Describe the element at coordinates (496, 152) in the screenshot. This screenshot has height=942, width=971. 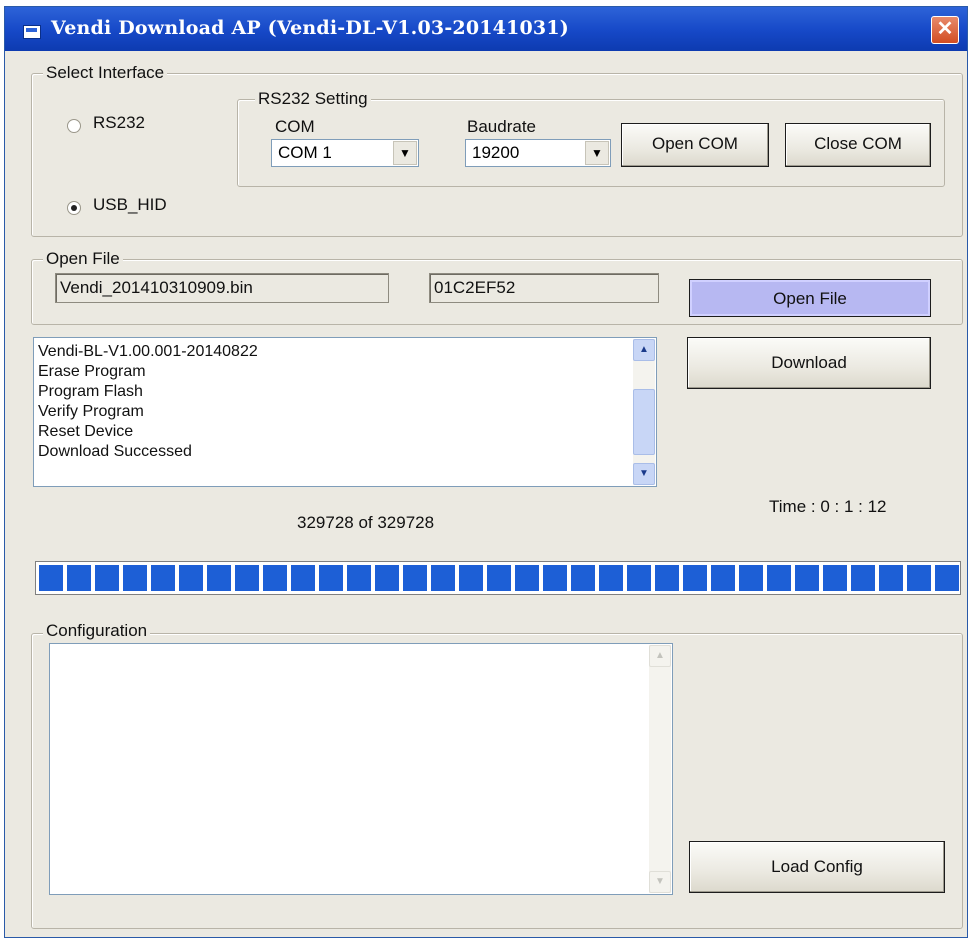
I see `baudrate-select-value: 19200` at that location.